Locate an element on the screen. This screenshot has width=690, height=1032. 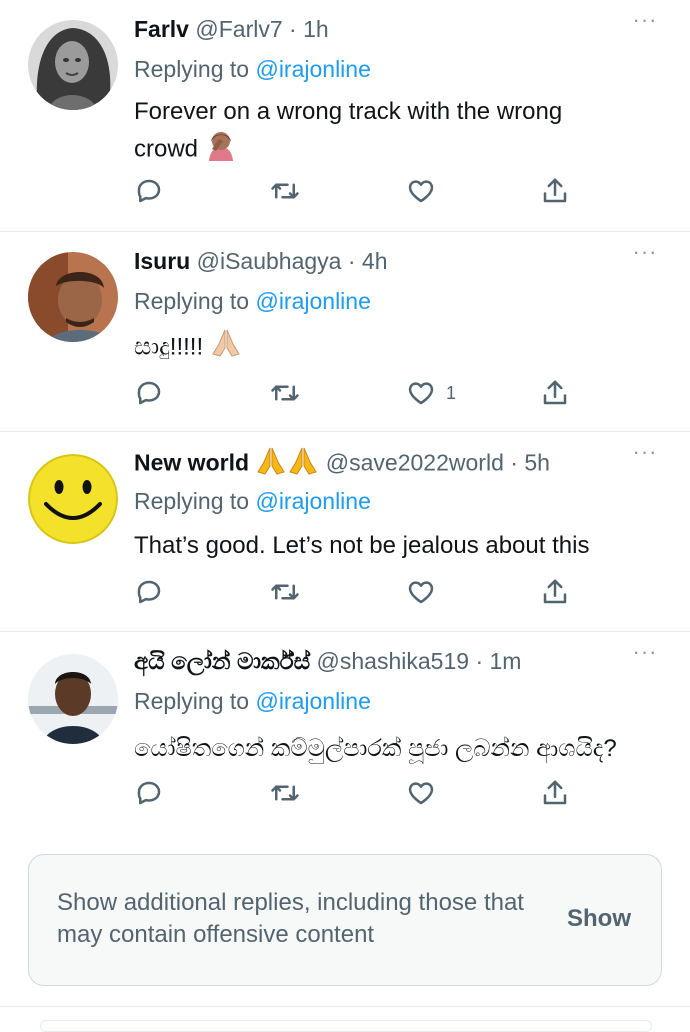
tweet-actions: 1 is located at coordinates (364, 393).